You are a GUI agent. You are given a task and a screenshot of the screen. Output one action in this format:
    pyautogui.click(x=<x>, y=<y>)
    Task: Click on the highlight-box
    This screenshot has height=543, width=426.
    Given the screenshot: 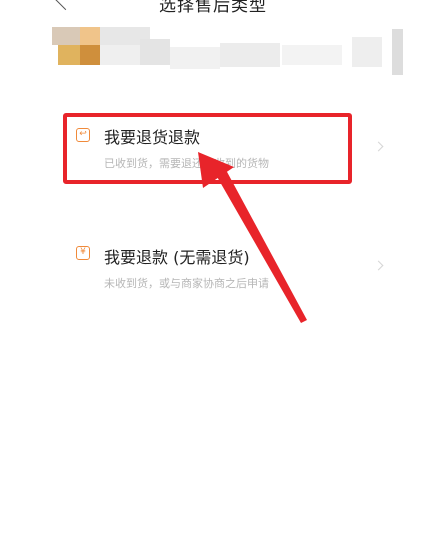 What is the action you would take?
    pyautogui.click(x=207, y=148)
    